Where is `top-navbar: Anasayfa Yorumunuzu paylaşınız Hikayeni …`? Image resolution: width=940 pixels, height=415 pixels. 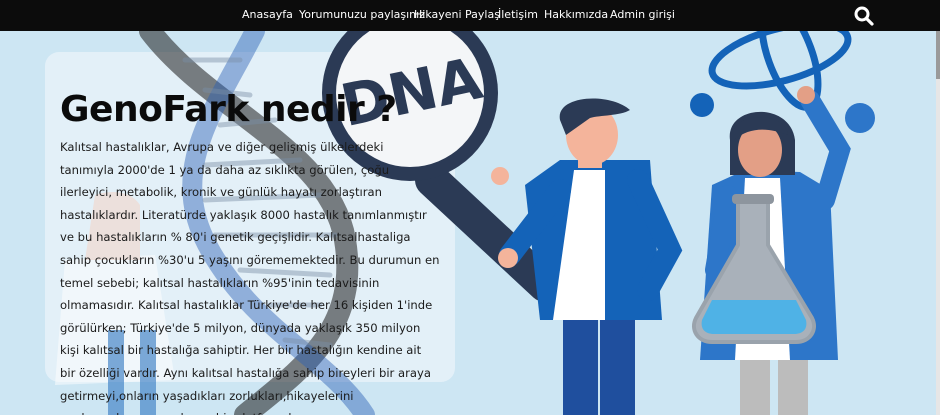
top-navbar: Anasayfa Yorumunuzu paylaşınız Hikayeni … is located at coordinates (470, 15).